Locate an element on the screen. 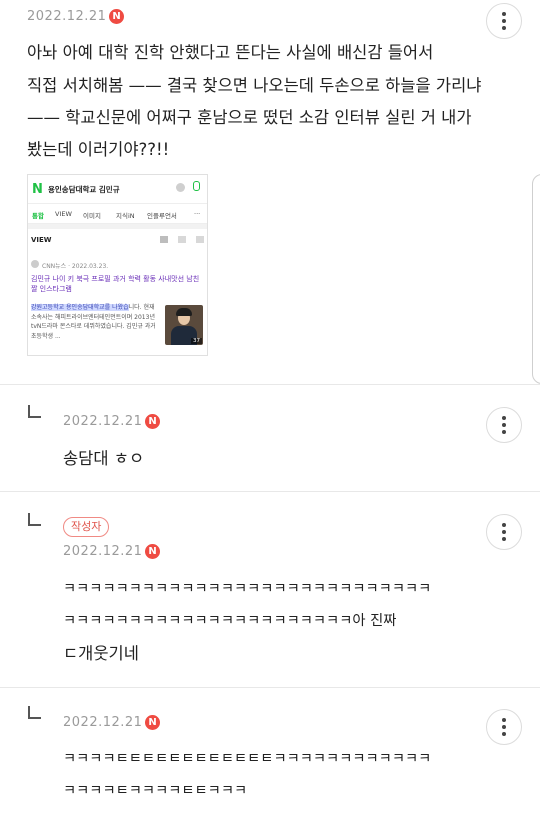  comment-text-line: ㄷ개웃기네 is located at coordinates (101, 653).